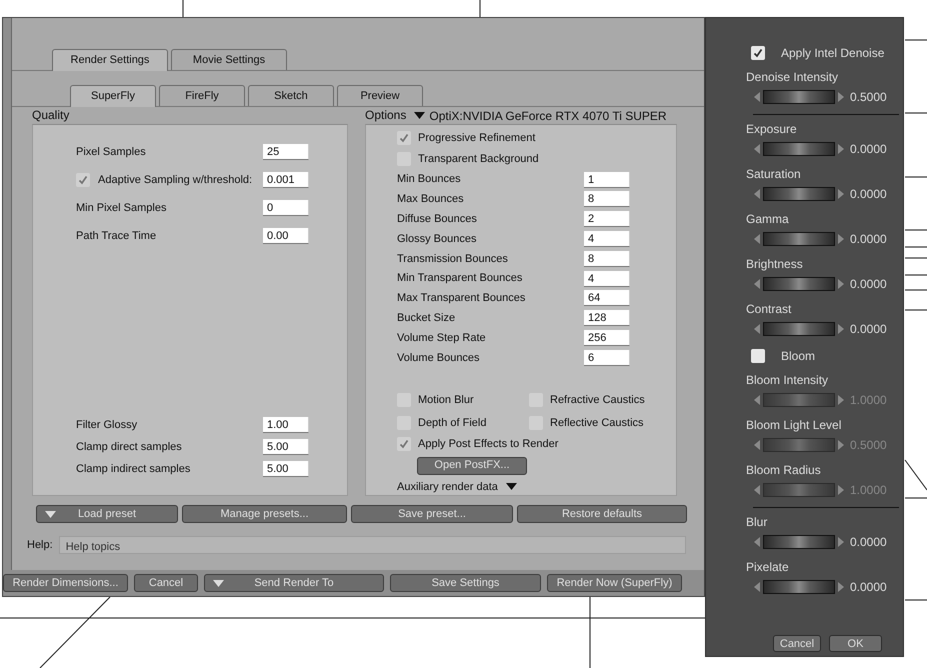 This screenshot has height=668, width=927. Describe the element at coordinates (441, 338) in the screenshot. I see `field-label: Volume Step Rate` at that location.